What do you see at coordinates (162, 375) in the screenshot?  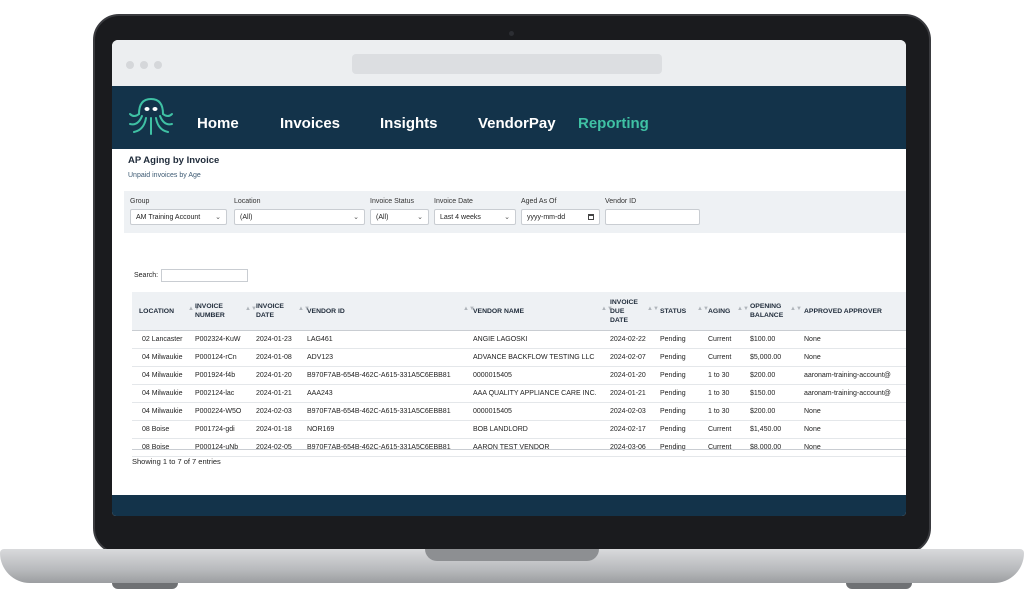 I see `cell-location: 04 Milwaukie` at bounding box center [162, 375].